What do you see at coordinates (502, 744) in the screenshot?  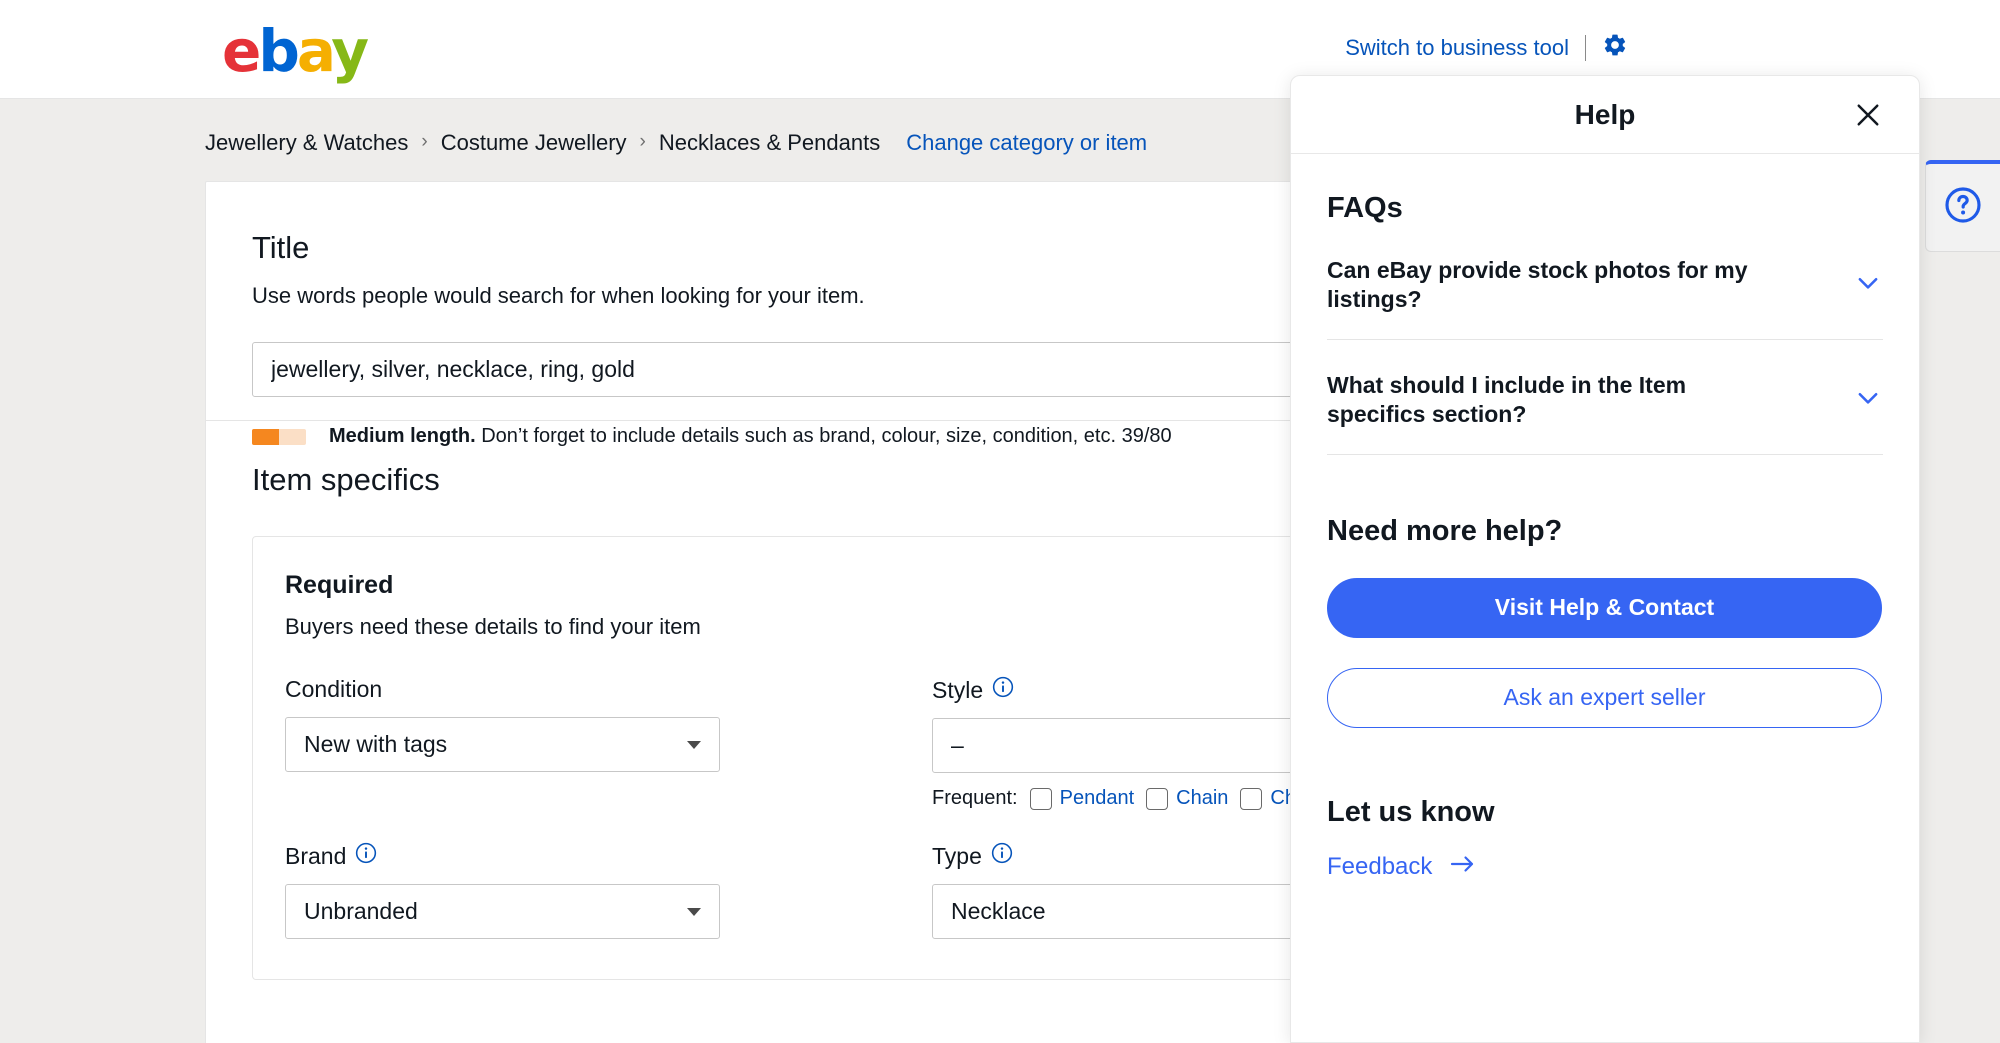 I see `condition-select: New with tags` at bounding box center [502, 744].